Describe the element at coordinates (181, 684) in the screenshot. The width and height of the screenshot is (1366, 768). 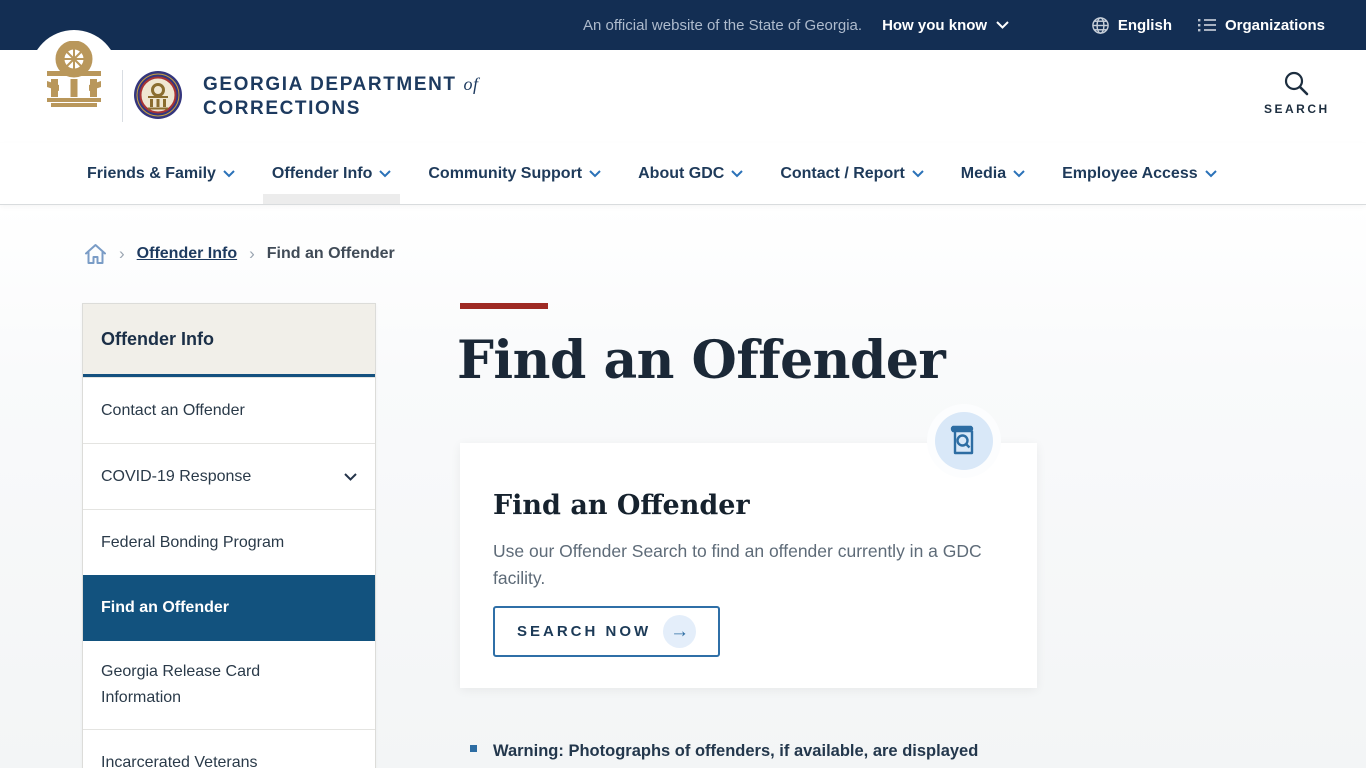
I see `sidebar-item-label: Georgia Release Card Information` at that location.